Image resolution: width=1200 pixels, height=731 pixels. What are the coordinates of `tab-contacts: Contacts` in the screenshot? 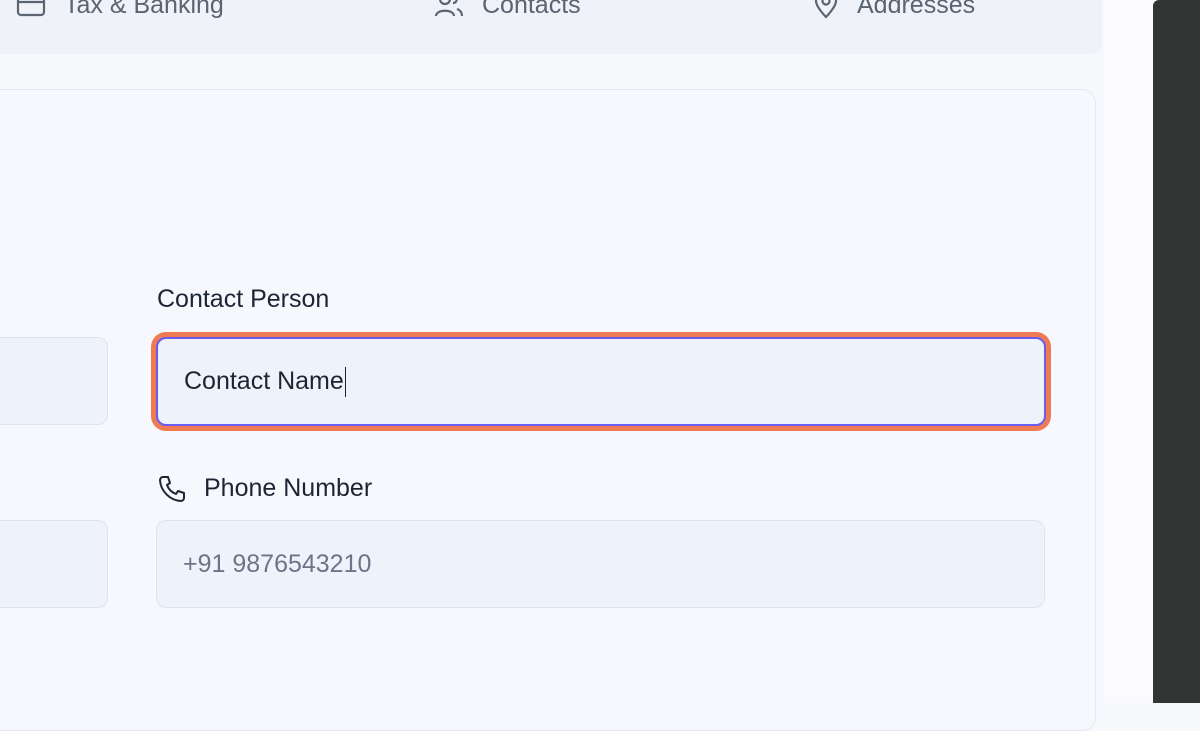 It's located at (507, 9).